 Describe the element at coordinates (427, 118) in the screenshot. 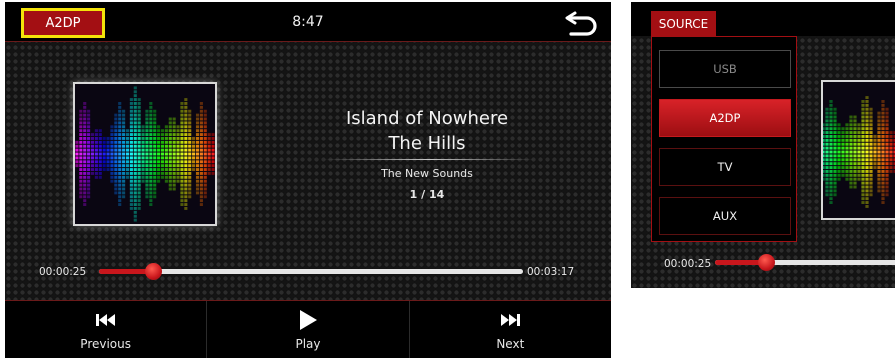

I see `song-title: Island of Nowhere` at that location.